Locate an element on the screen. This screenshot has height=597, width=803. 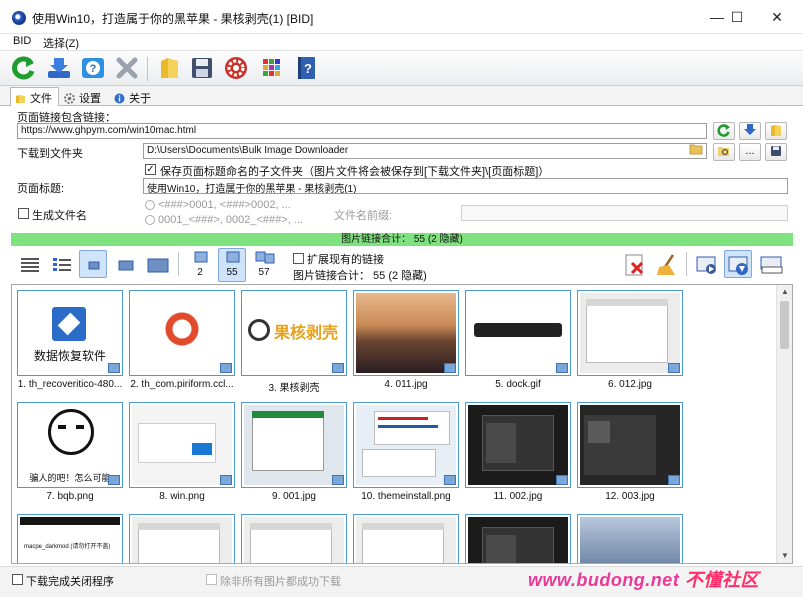
filter-hidden-icon is located at coordinates (200, 258).